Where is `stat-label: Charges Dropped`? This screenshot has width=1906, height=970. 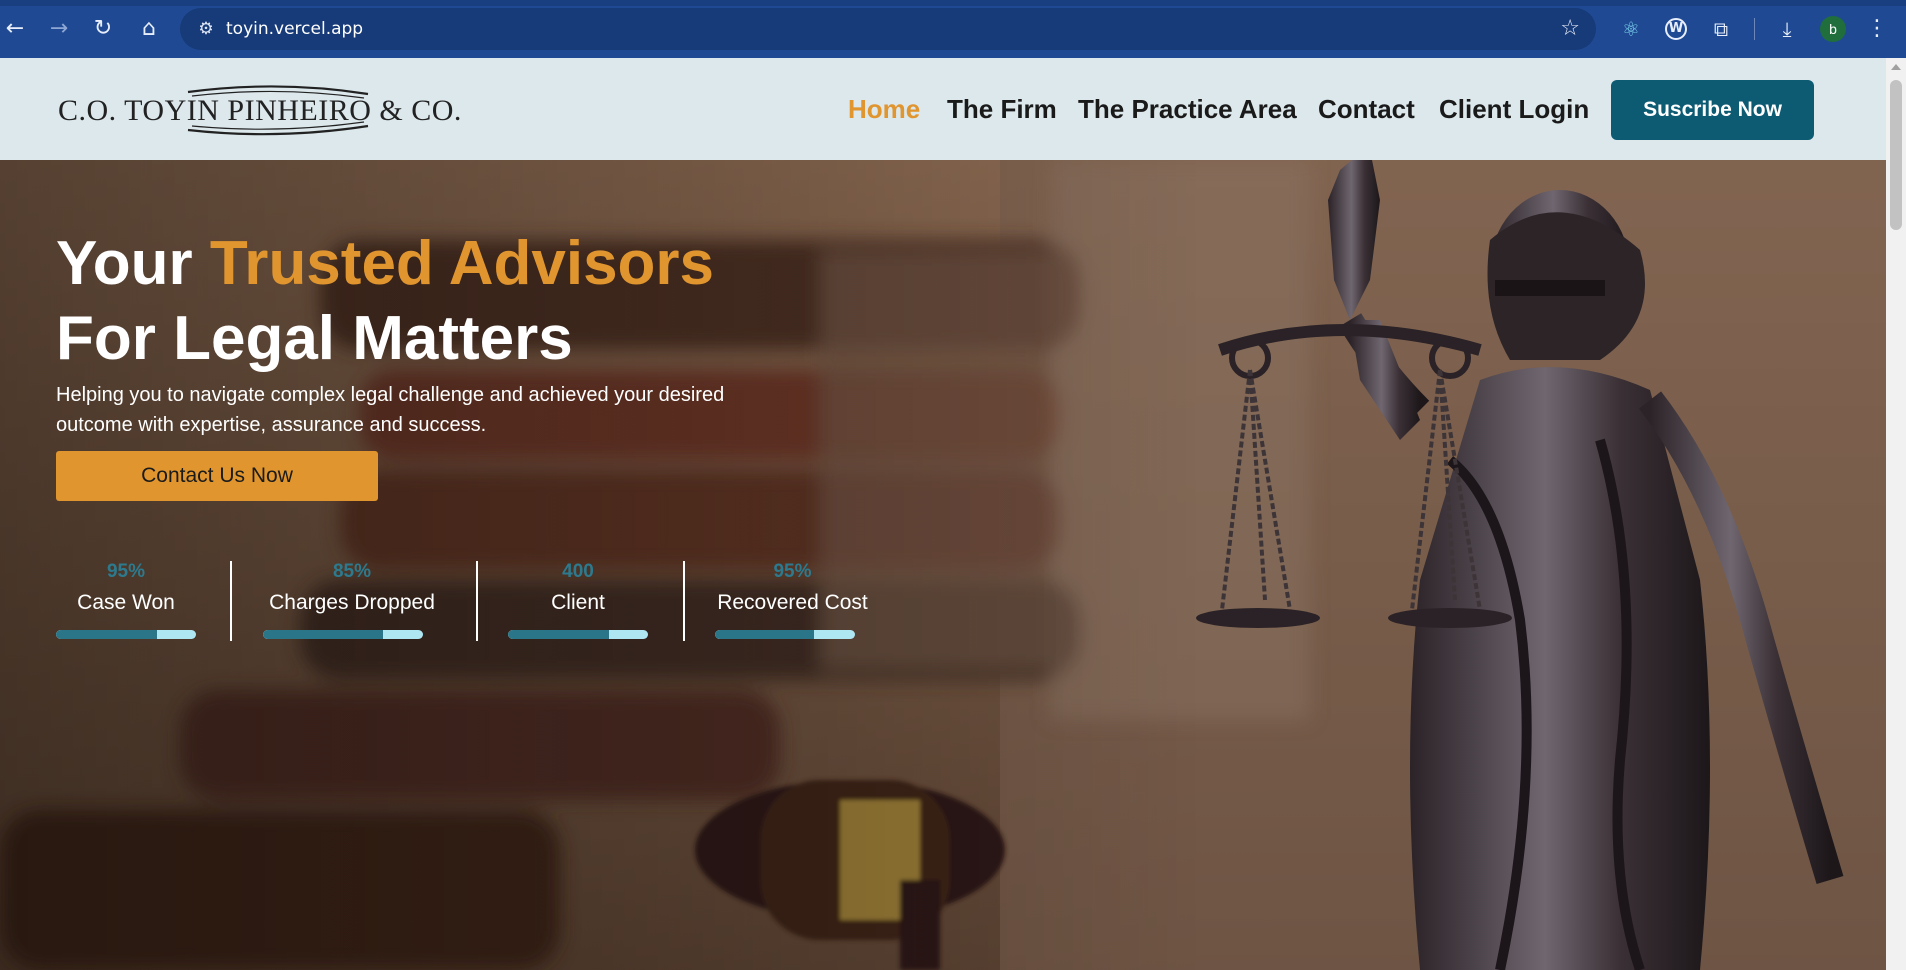 stat-label: Charges Dropped is located at coordinates (352, 602).